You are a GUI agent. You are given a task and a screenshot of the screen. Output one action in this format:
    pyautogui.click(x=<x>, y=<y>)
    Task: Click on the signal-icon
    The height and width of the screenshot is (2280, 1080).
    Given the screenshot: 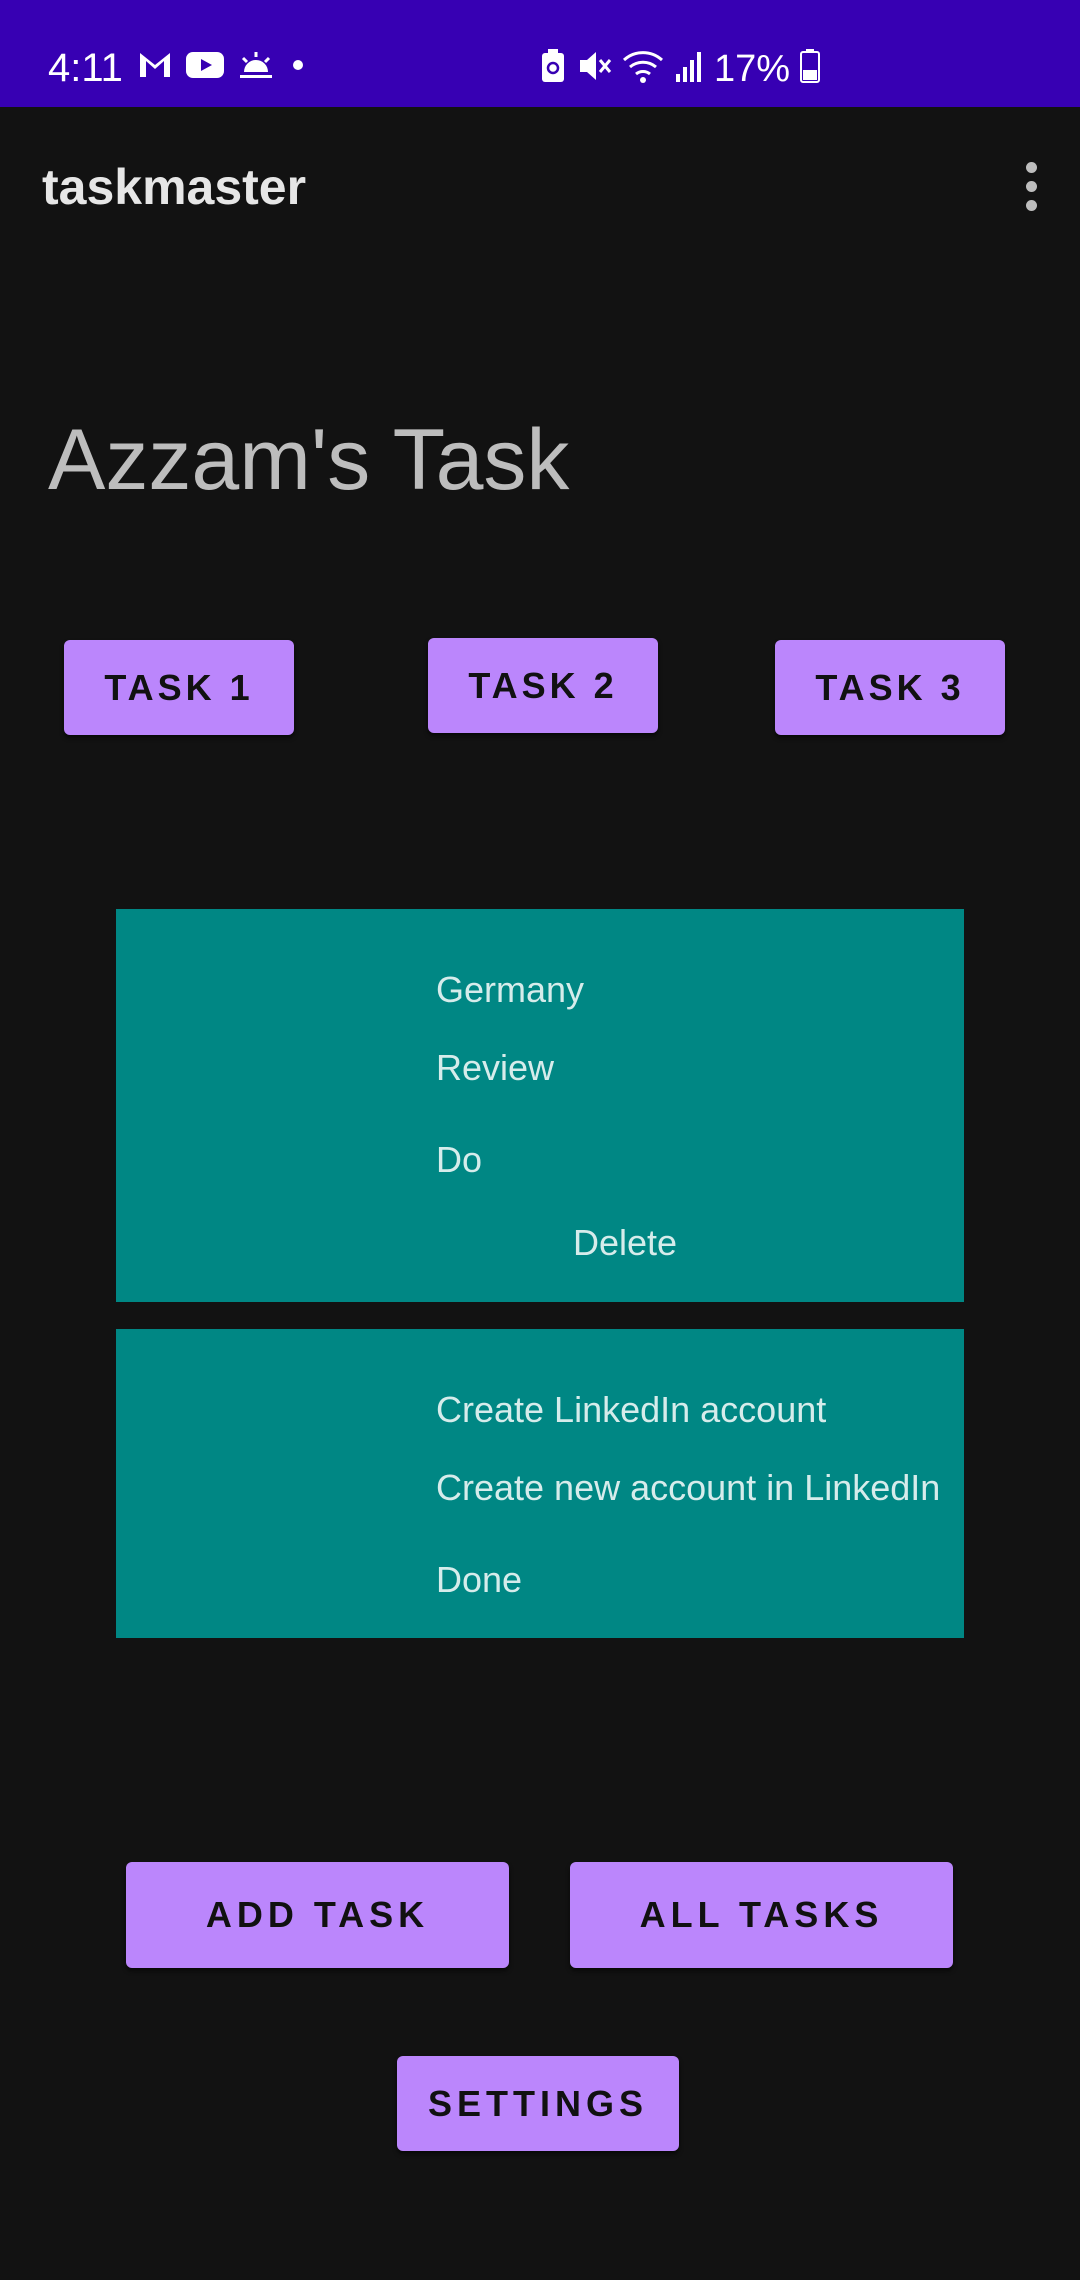 What is the action you would take?
    pyautogui.click(x=689, y=68)
    